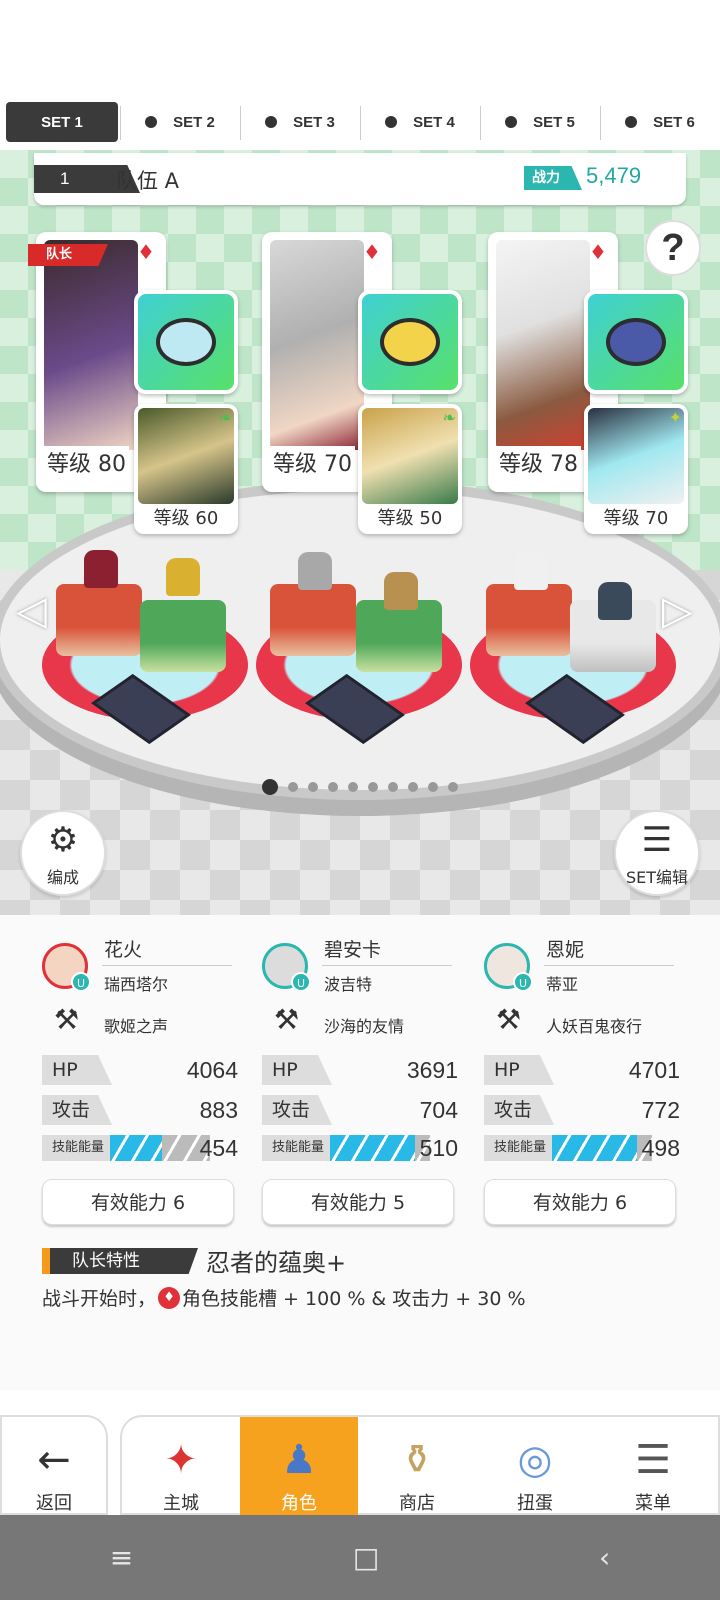 This screenshot has width=720, height=1600. I want to click on nav-item-gacha: ◎ 扭蛋, so click(535, 1467).